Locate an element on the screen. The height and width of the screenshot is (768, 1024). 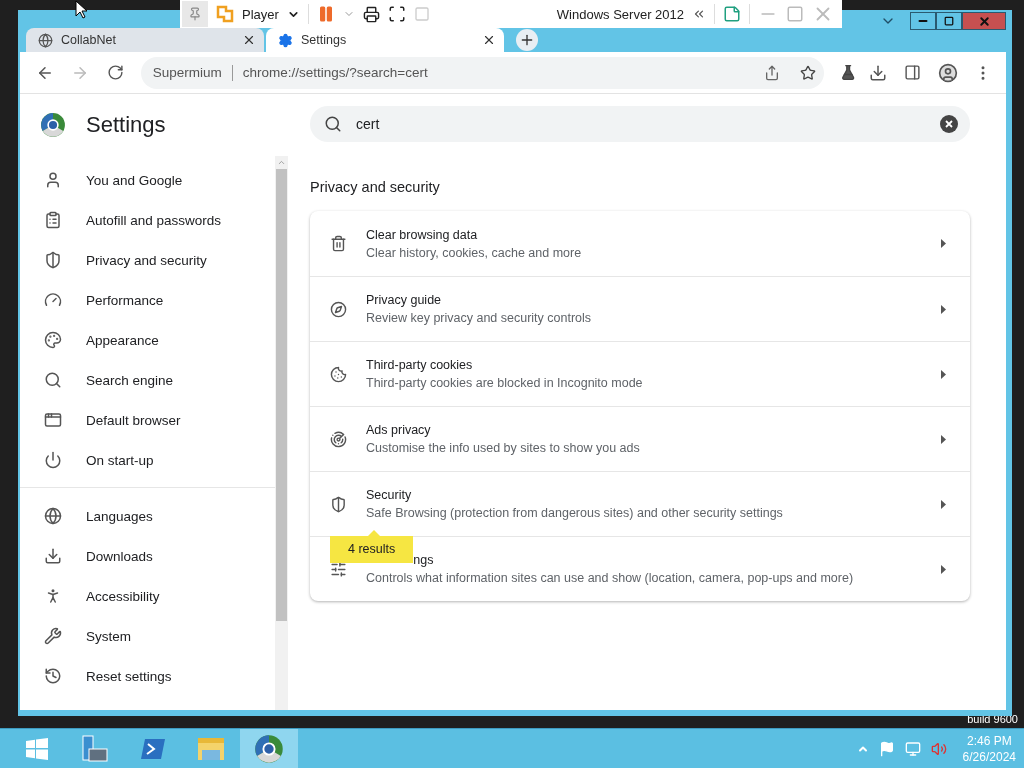
scrollbar is located at coordinates (281, 433).